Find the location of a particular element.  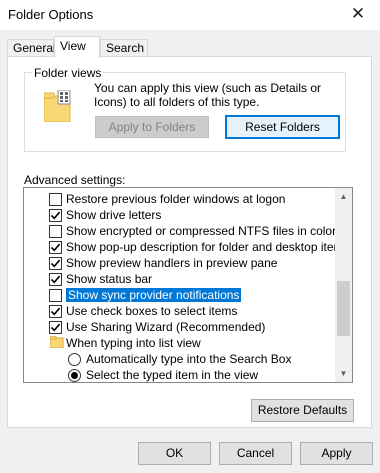

apply-button: Apply is located at coordinates (336, 453).